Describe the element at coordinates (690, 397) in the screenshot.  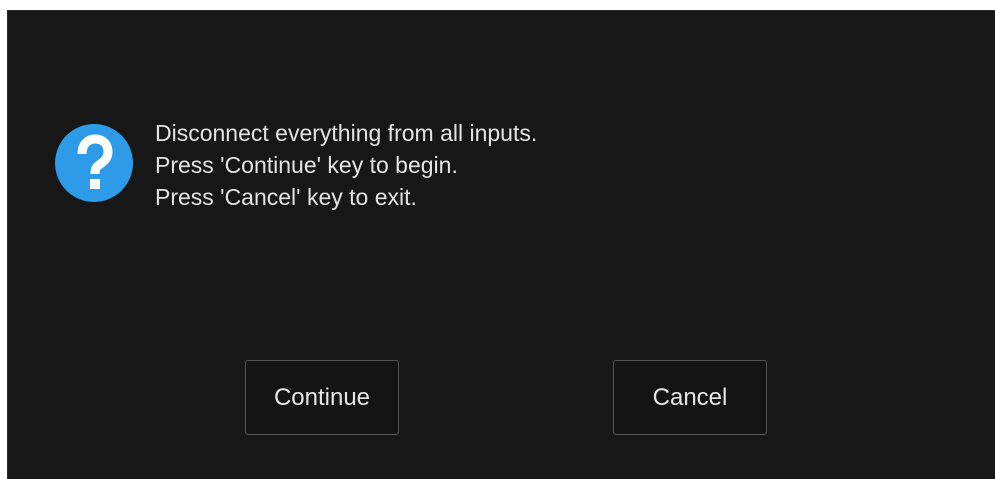
I see `cancel-button: Cancel` at that location.